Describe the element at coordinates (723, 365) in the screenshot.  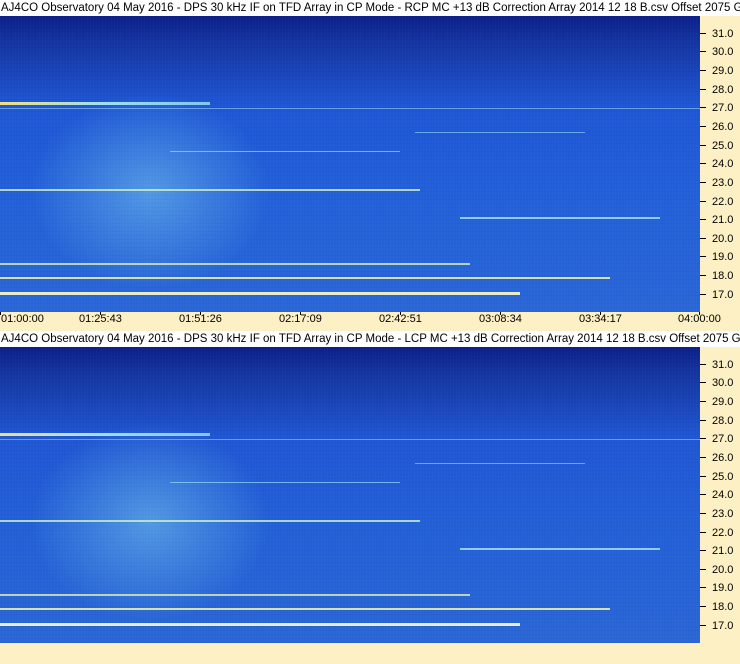
I see `lcp-freq-label-31: 31.0` at that location.